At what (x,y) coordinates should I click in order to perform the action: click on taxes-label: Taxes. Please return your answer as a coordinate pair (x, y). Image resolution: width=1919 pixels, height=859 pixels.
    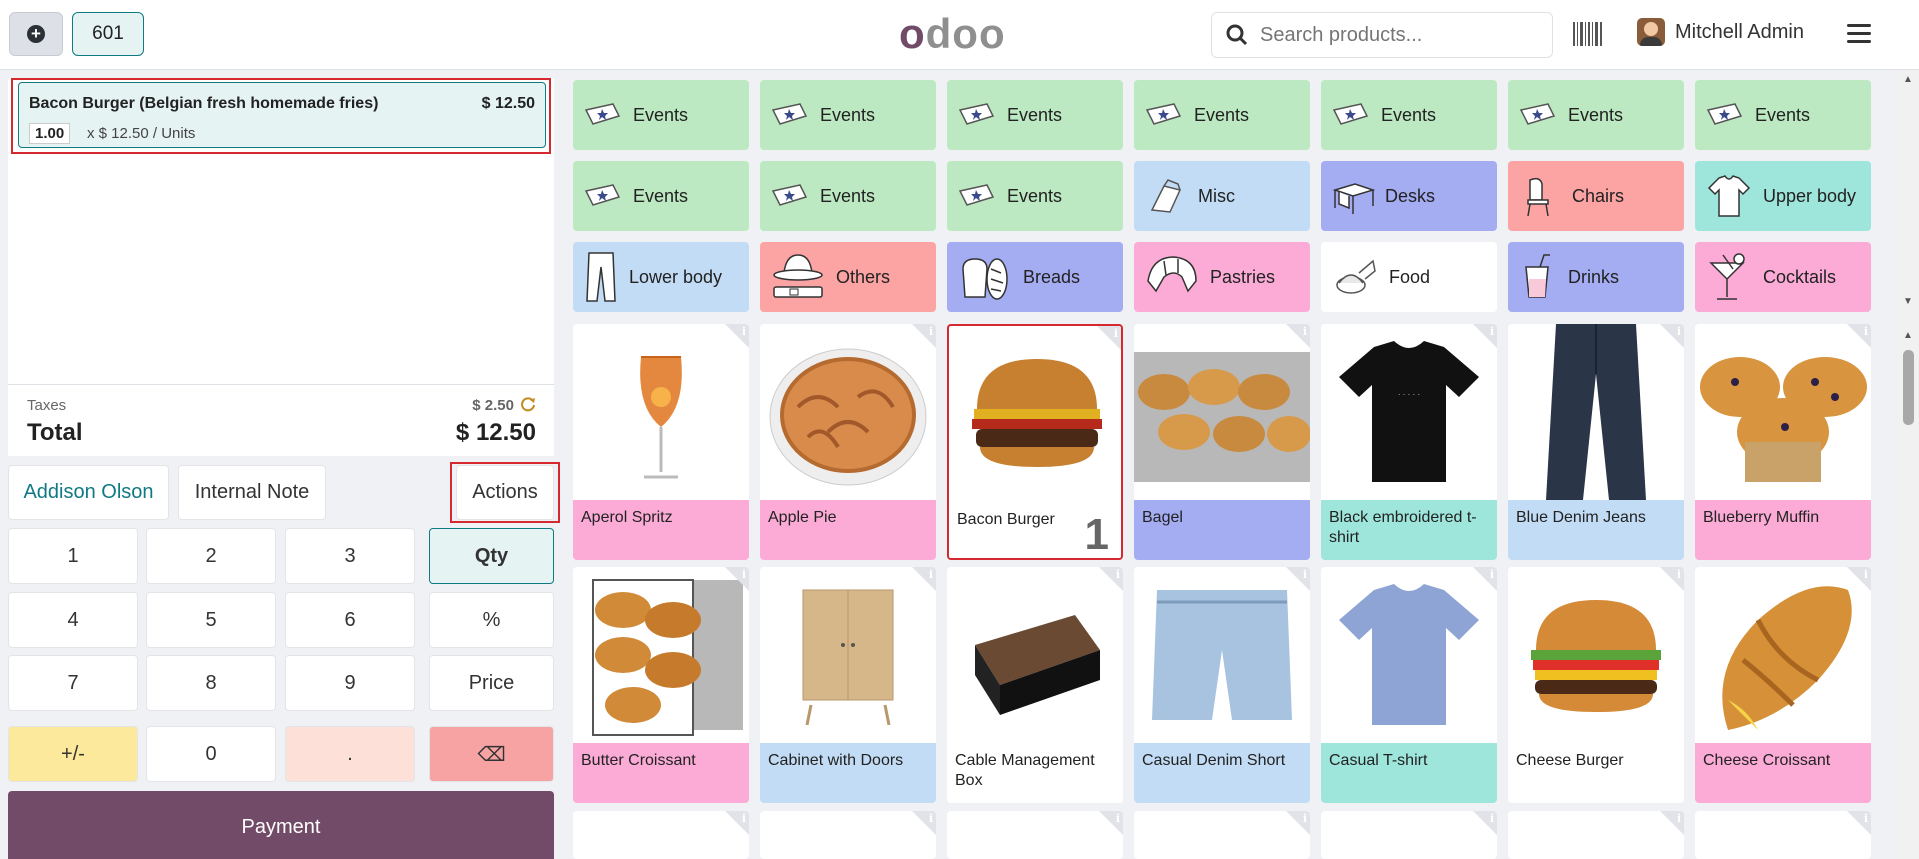
    Looking at the image, I should click on (47, 405).